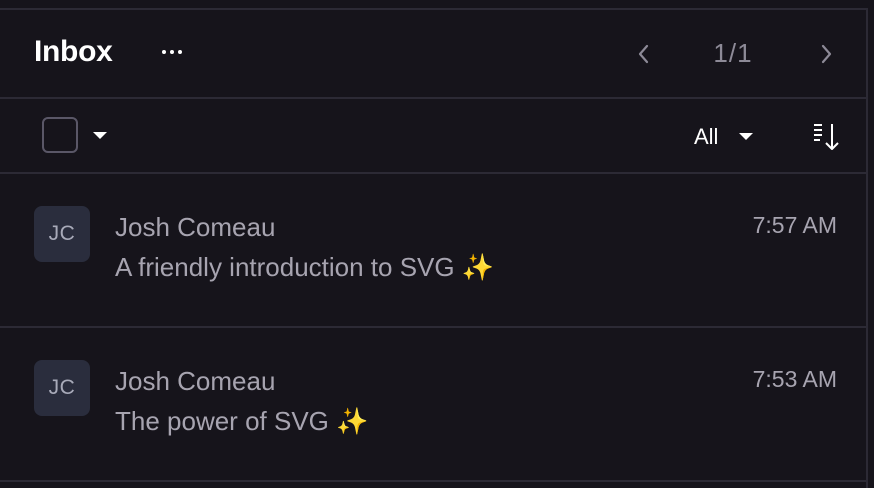 This screenshot has height=488, width=874. What do you see at coordinates (794, 379) in the screenshot?
I see `message-time: 7:53 AM` at bounding box center [794, 379].